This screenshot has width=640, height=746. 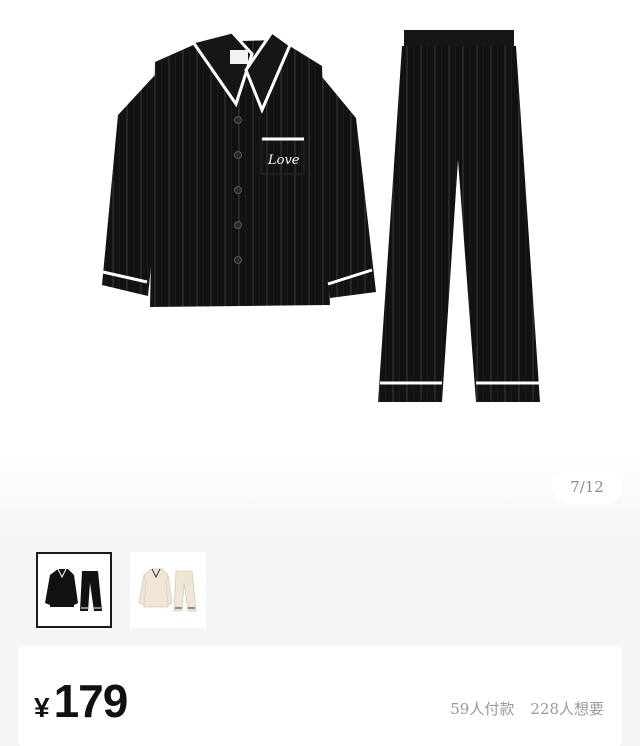 What do you see at coordinates (91, 701) in the screenshot?
I see `price-amount: 179` at bounding box center [91, 701].